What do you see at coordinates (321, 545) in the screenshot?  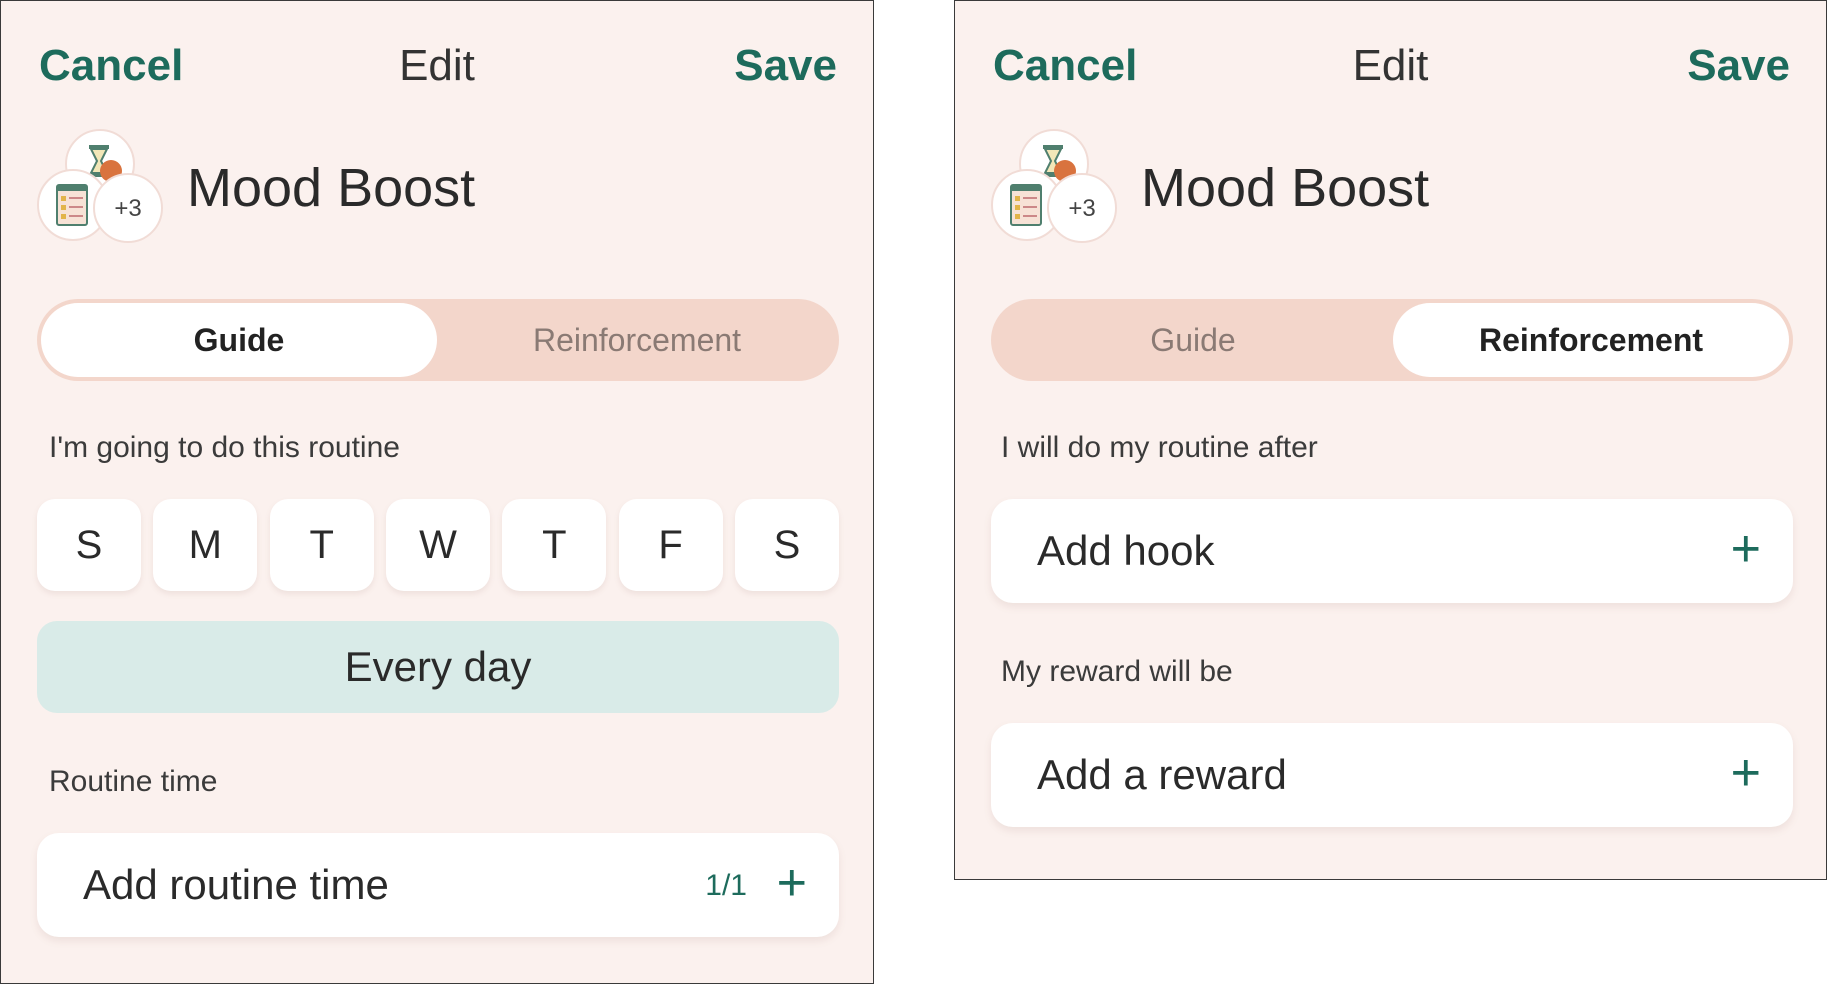 I see `day-tuesday: T` at bounding box center [321, 545].